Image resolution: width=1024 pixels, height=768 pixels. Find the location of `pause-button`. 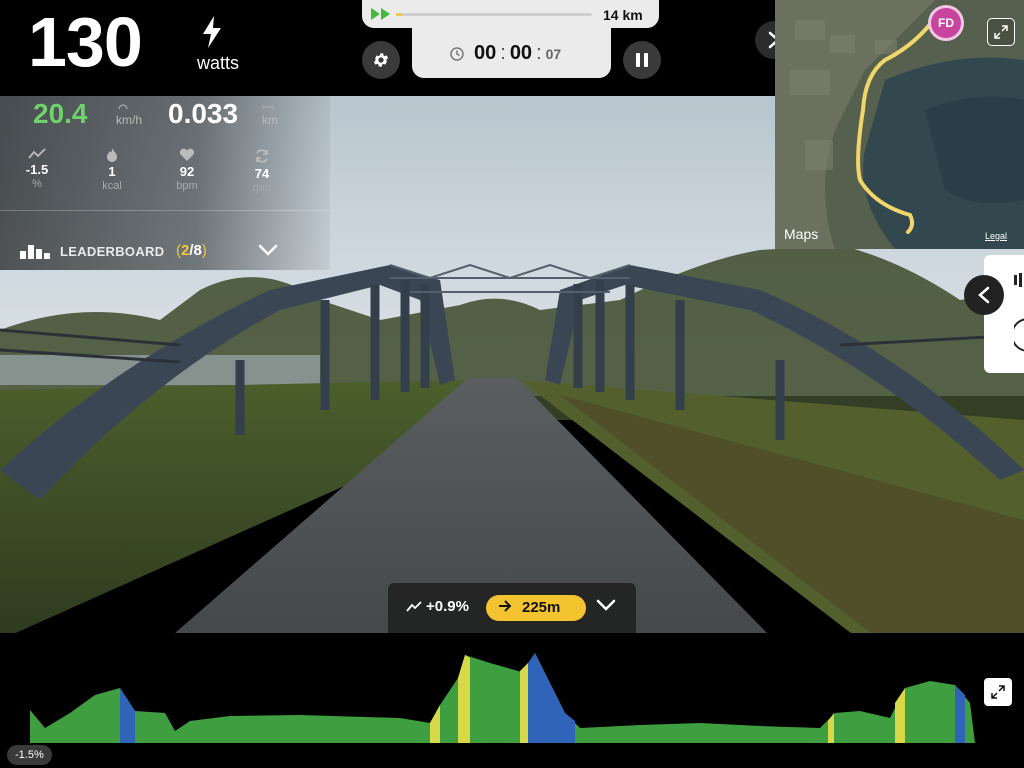

pause-button is located at coordinates (642, 60).